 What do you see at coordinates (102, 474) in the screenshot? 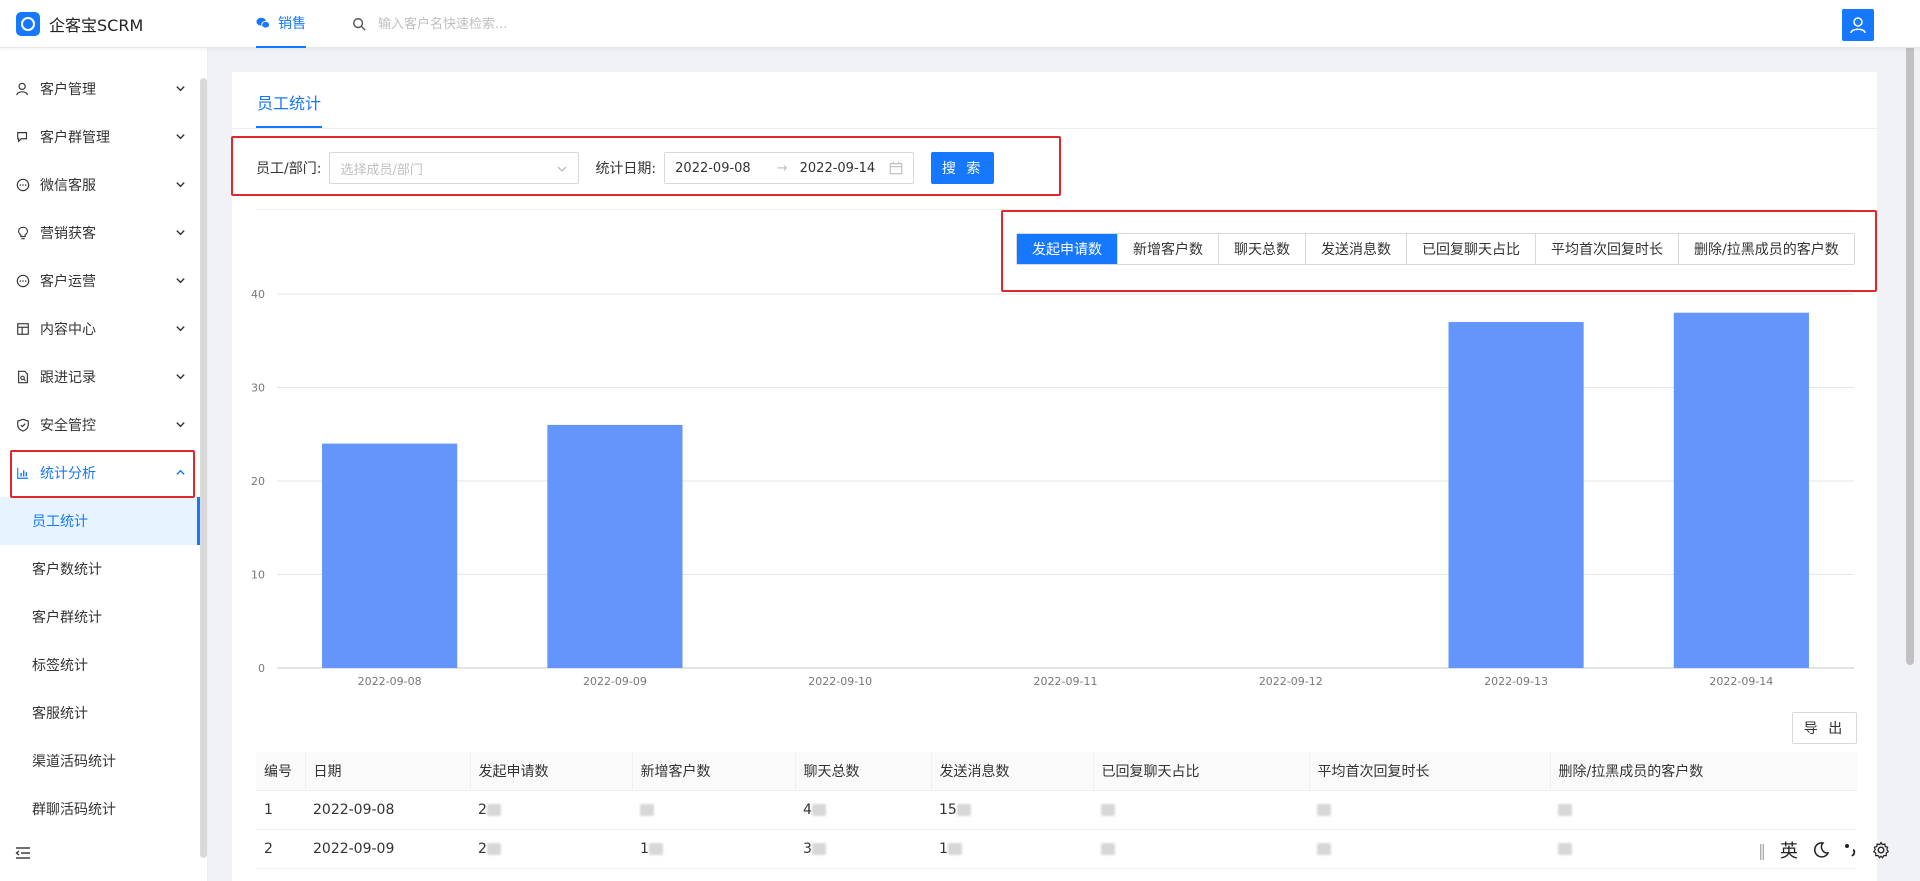
I see `menu-highlight-box` at bounding box center [102, 474].